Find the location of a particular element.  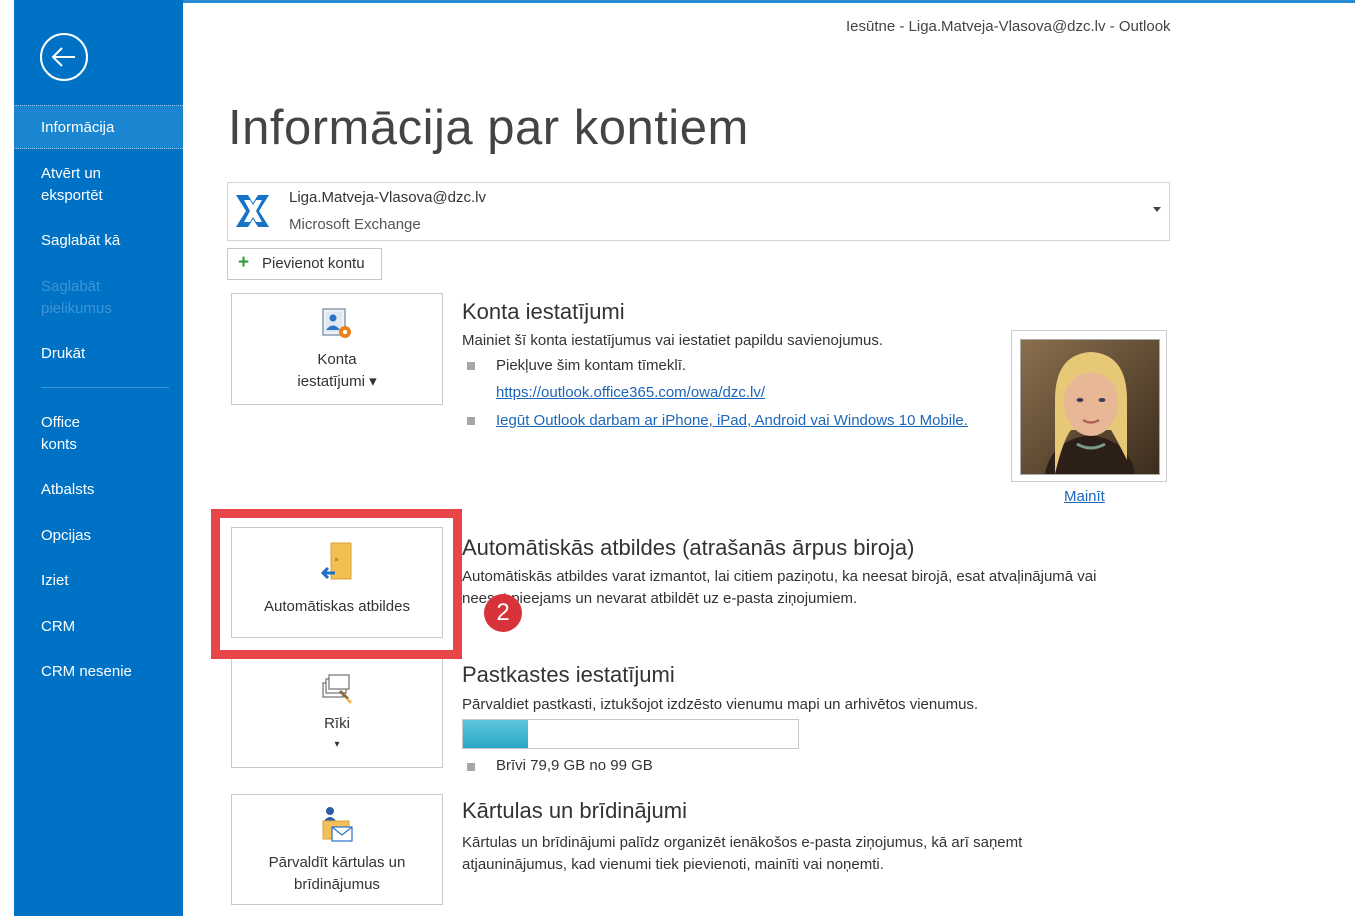

profile-photo is located at coordinates (1089, 406).